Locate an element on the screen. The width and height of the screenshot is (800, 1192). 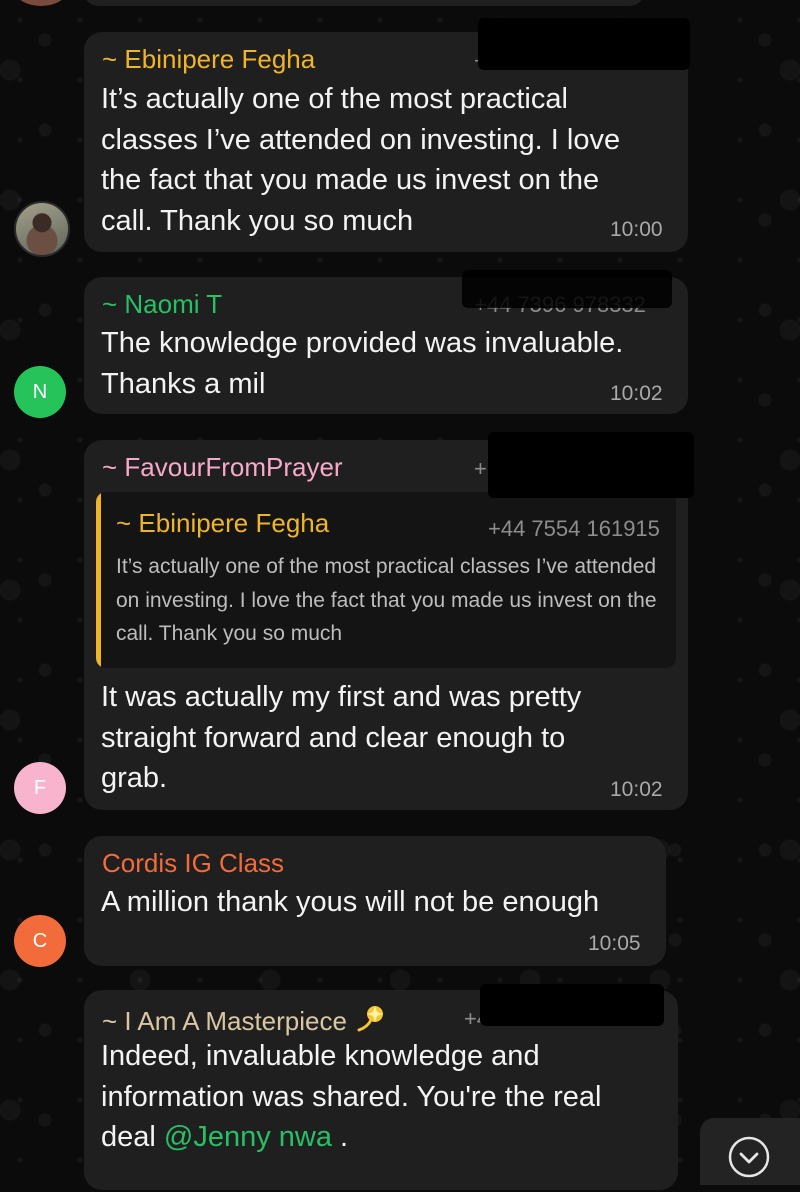
message-text-end: . is located at coordinates (340, 1137).